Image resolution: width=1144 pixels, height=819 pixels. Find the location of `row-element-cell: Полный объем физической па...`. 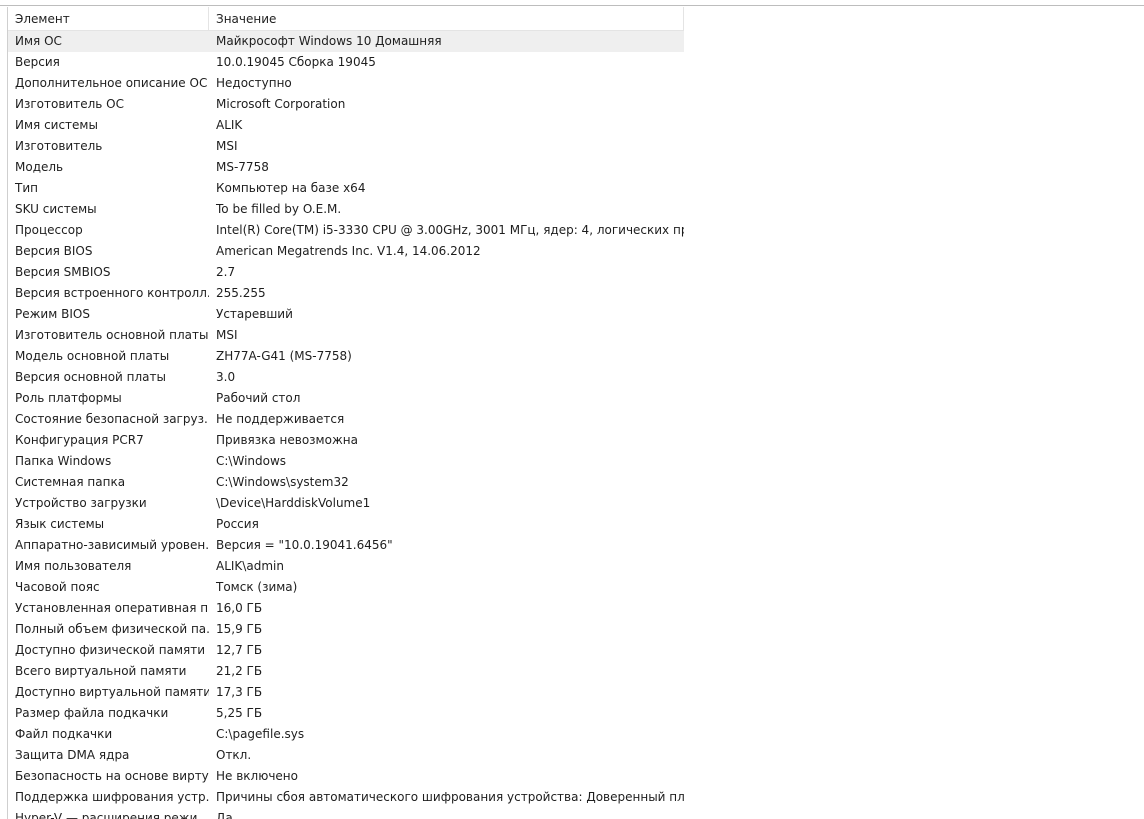

row-element-cell: Полный объем физической па... is located at coordinates (112, 629).